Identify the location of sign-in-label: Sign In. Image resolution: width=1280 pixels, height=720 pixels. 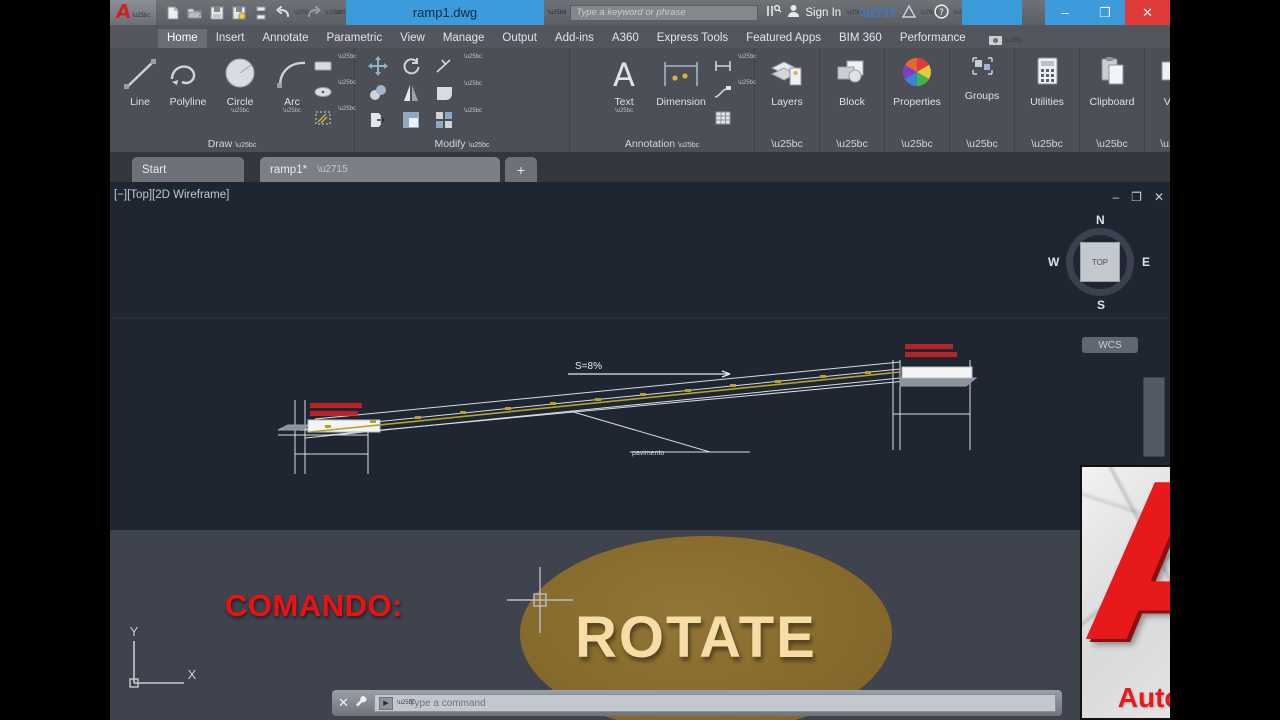
(823, 13).